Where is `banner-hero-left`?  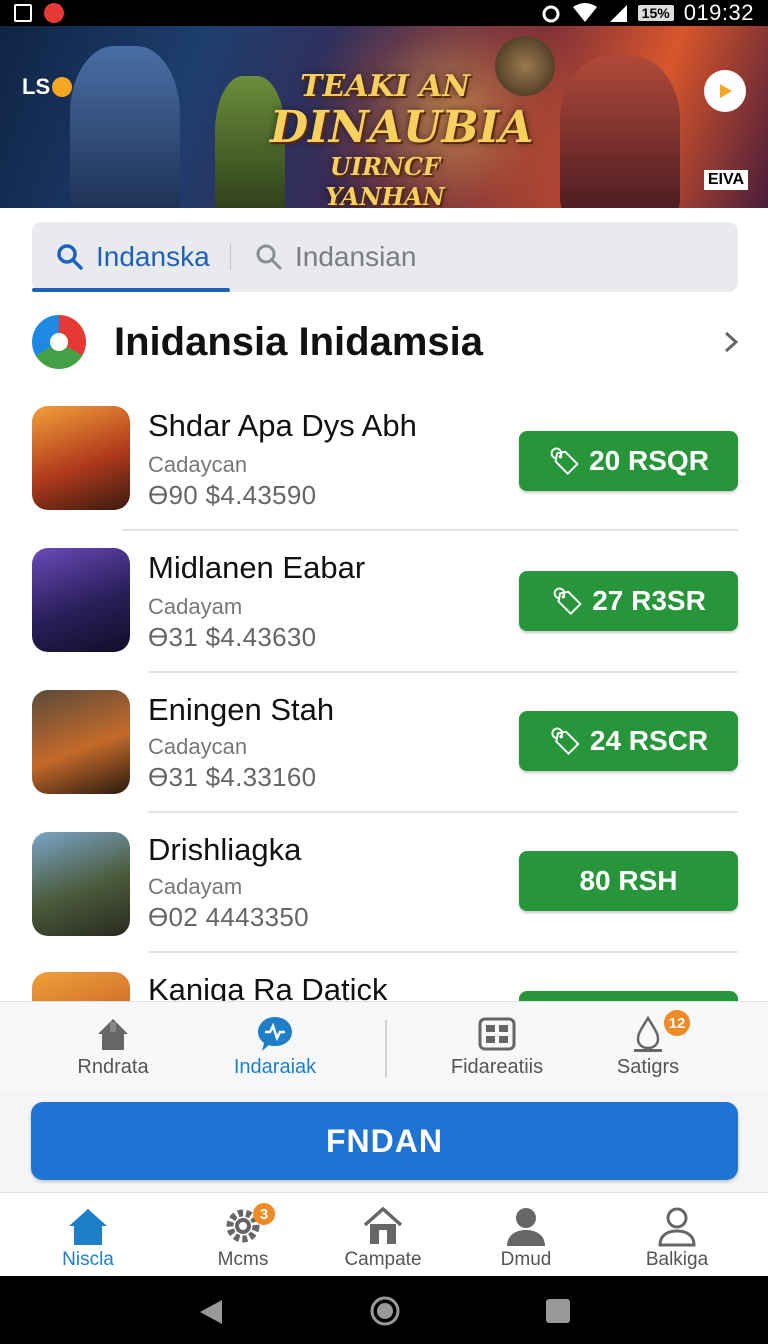
banner-hero-left is located at coordinates (125, 127).